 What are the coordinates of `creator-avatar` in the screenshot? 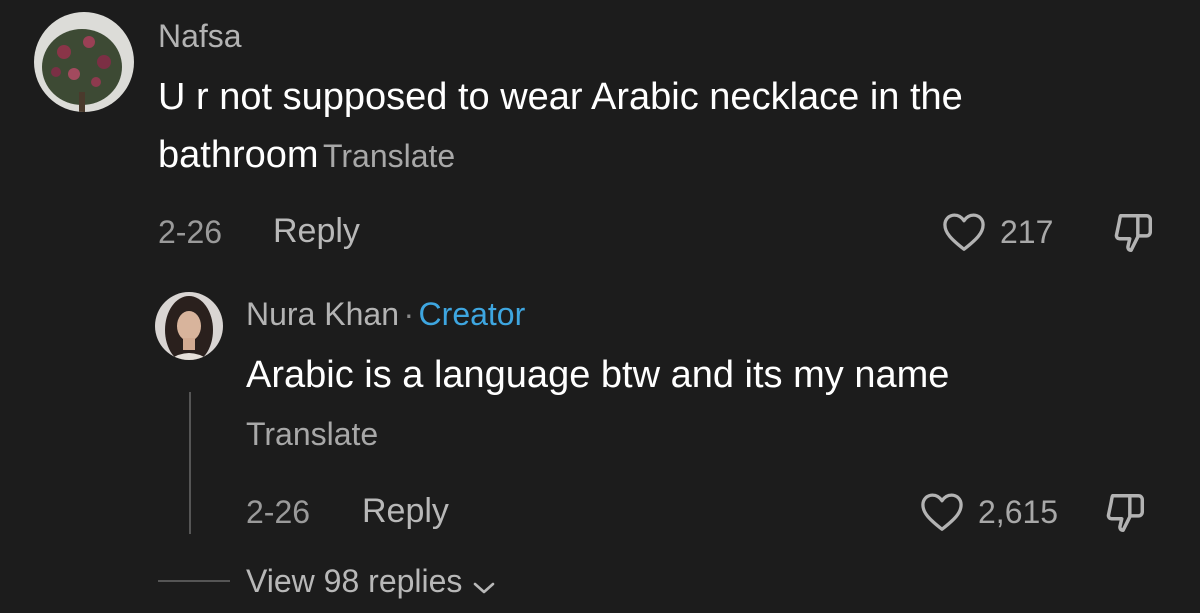 It's located at (189, 326).